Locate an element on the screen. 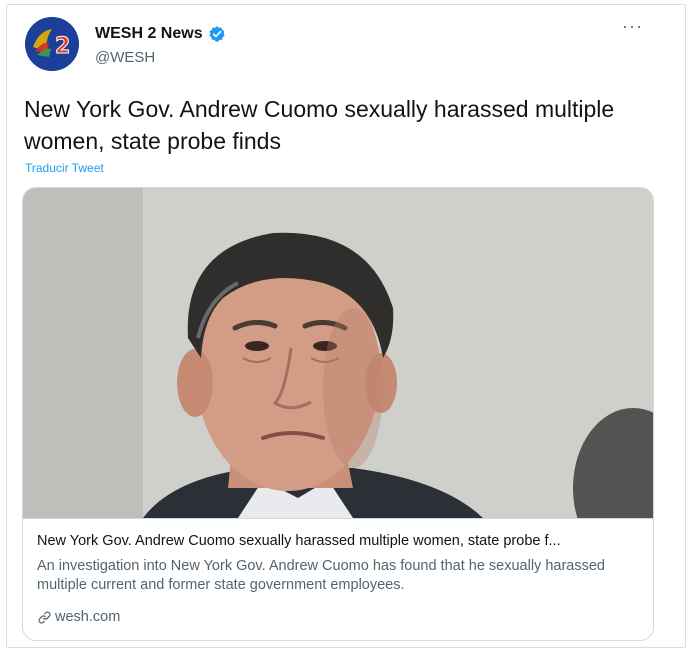 The width and height of the screenshot is (700, 656). svg-text: 2 is located at coordinates (62, 46).